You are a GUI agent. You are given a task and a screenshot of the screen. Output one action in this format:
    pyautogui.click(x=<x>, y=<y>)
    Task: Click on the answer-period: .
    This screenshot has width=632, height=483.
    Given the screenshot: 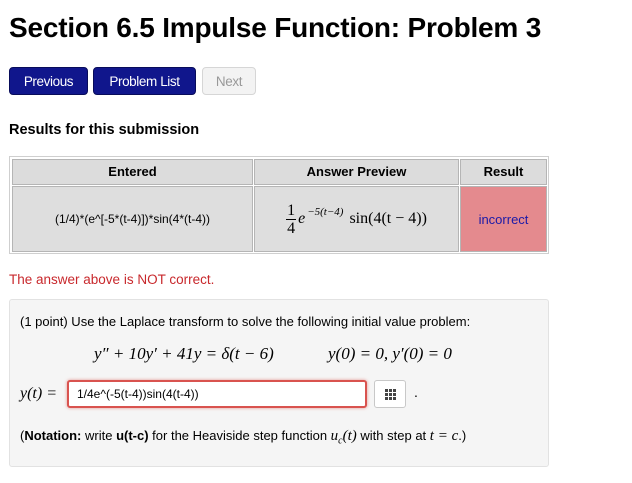 What is the action you would take?
    pyautogui.click(x=416, y=392)
    